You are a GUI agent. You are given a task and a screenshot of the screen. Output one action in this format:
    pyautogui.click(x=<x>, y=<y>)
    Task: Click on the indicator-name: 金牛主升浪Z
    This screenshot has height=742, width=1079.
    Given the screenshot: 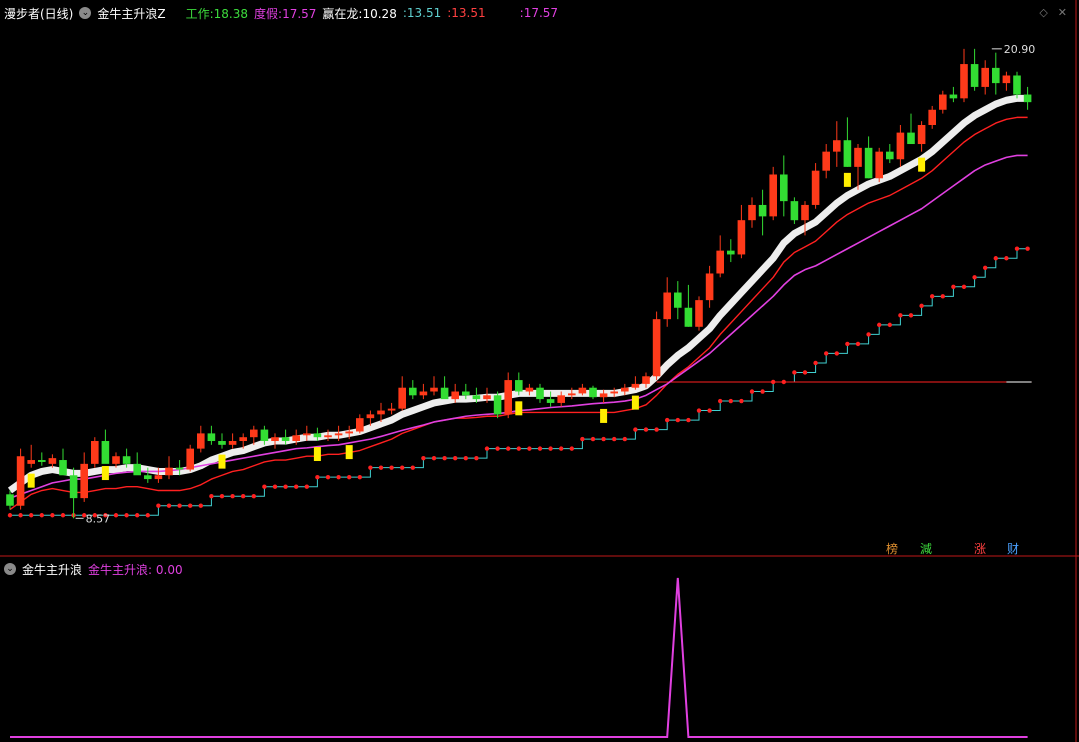 What is the action you would take?
    pyautogui.click(x=131, y=13)
    